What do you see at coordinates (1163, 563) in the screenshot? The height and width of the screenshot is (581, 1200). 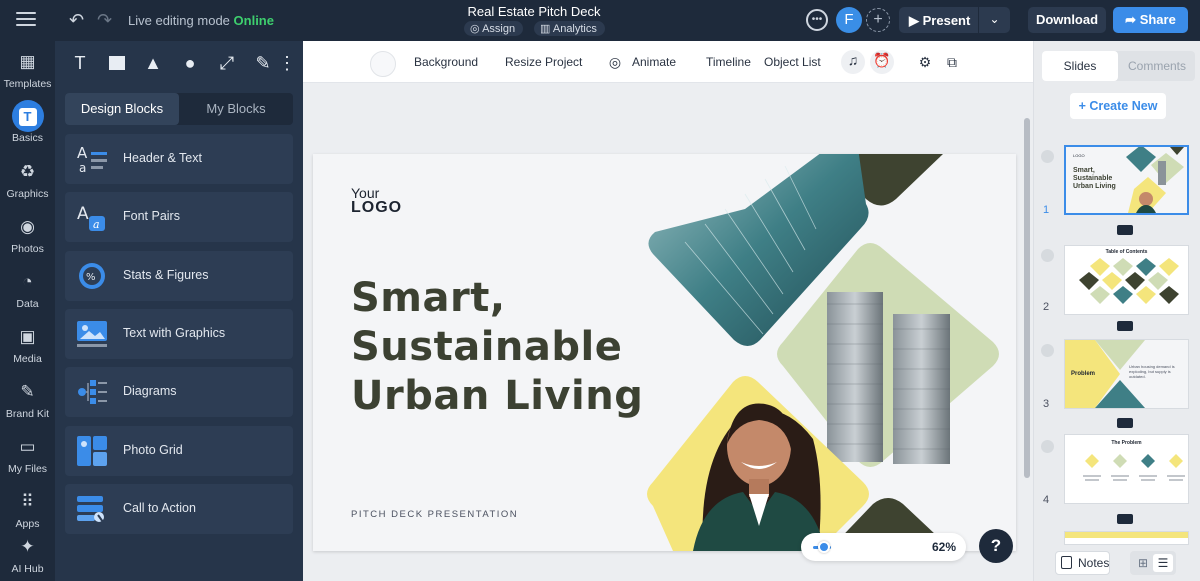 I see `list-view-icon: ☰` at bounding box center [1163, 563].